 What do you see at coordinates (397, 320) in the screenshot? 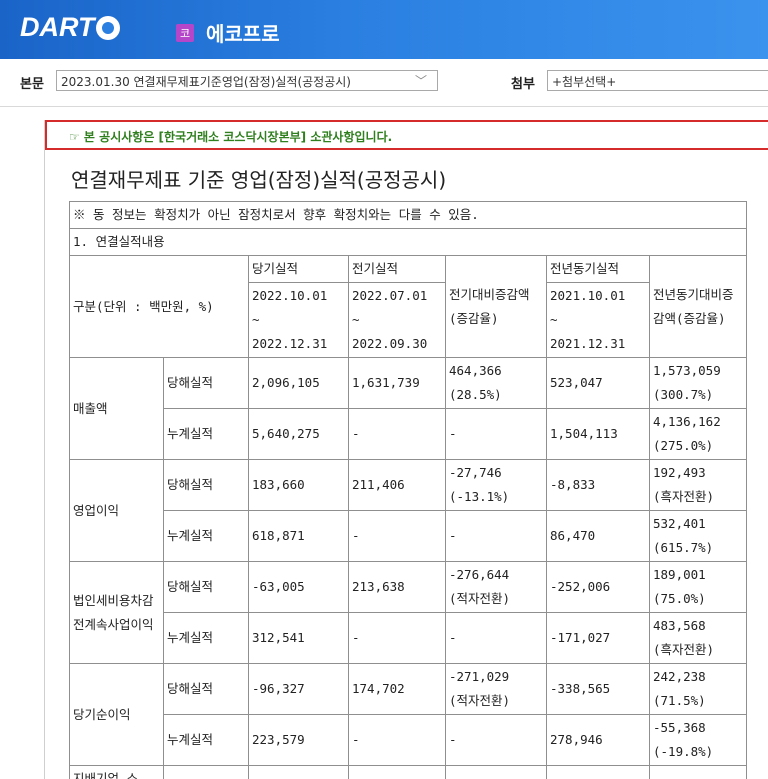
I see `previous-period-cell: 2022.07.01 ~2022.09.30` at bounding box center [397, 320].